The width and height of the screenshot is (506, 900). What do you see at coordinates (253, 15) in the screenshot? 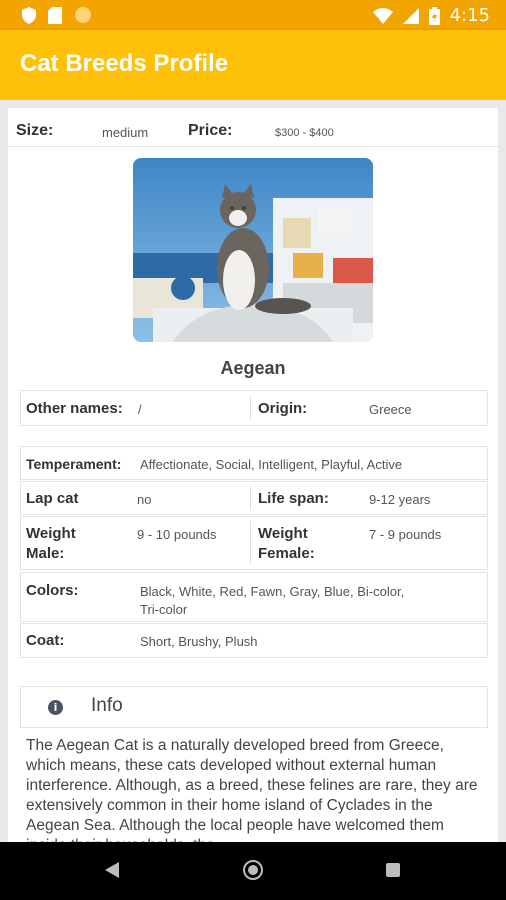
I see `status-bar: 4:15` at bounding box center [253, 15].